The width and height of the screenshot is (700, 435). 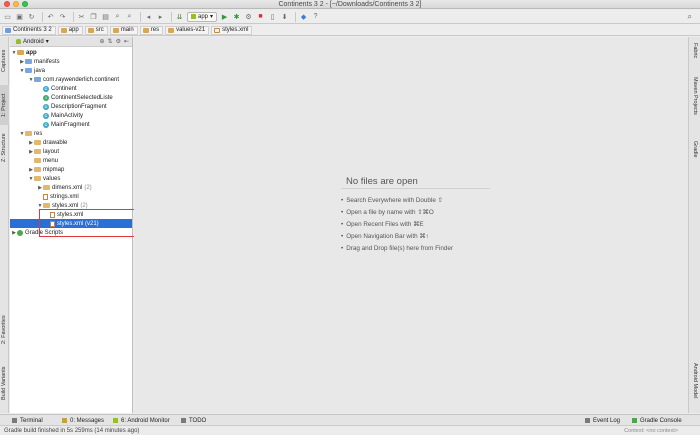 What do you see at coordinates (587, 420) in the screenshot?
I see `event-log-icon` at bounding box center [587, 420].